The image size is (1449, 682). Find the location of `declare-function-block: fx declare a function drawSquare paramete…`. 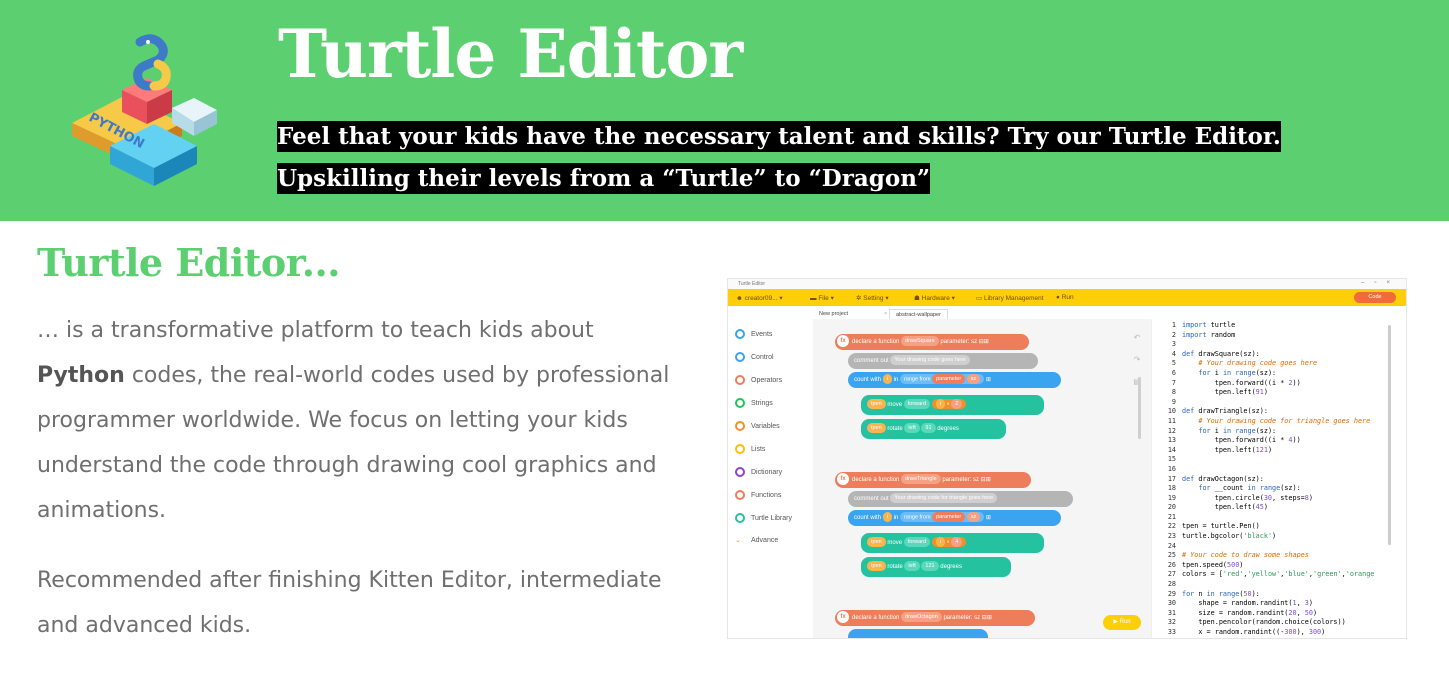

declare-function-block: fx declare a function drawSquare paramete… is located at coordinates (932, 342).